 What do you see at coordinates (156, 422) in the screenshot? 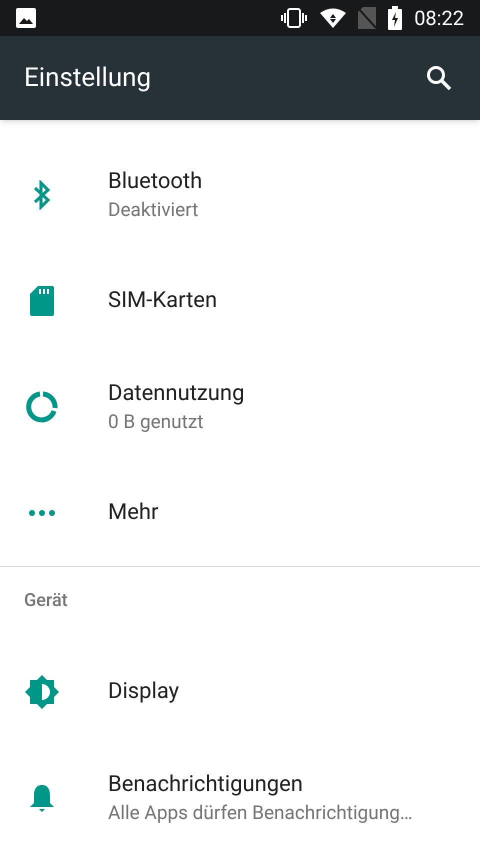
I see `item-subtitle: 0 B genutzt` at bounding box center [156, 422].